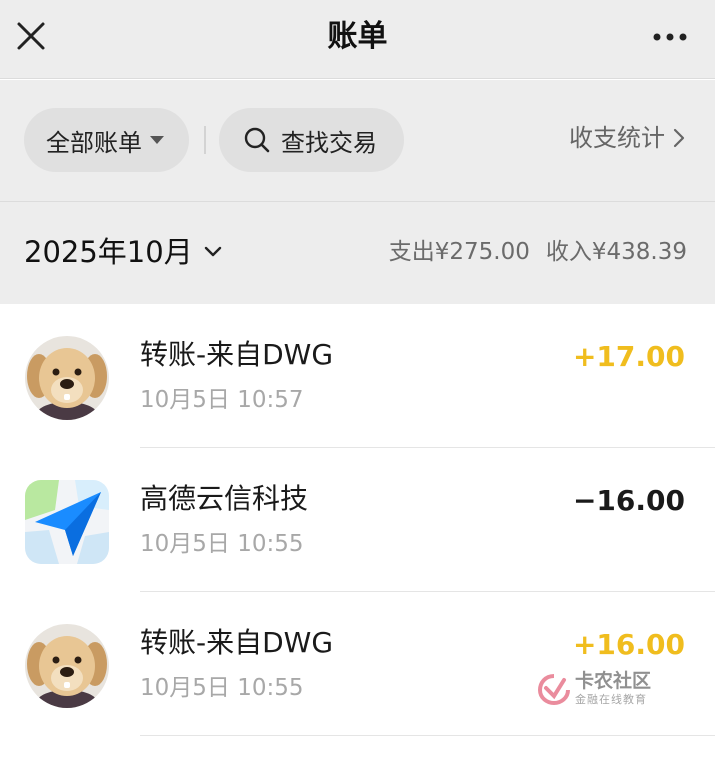  What do you see at coordinates (611, 699) in the screenshot?
I see `watermark-subtitle: 金融在线教育` at bounding box center [611, 699].